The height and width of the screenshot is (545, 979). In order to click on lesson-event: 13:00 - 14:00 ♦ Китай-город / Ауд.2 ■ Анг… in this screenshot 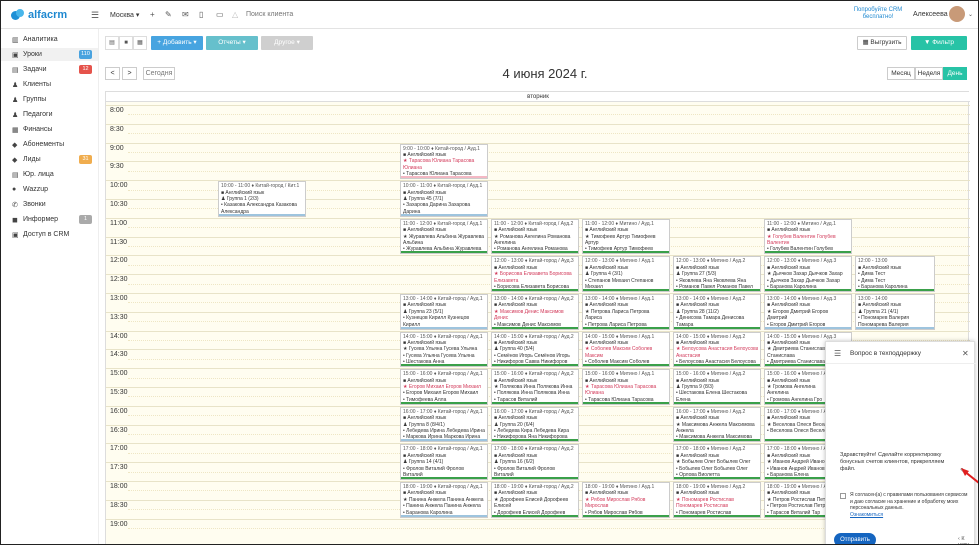, I will do `click(535, 312)`.